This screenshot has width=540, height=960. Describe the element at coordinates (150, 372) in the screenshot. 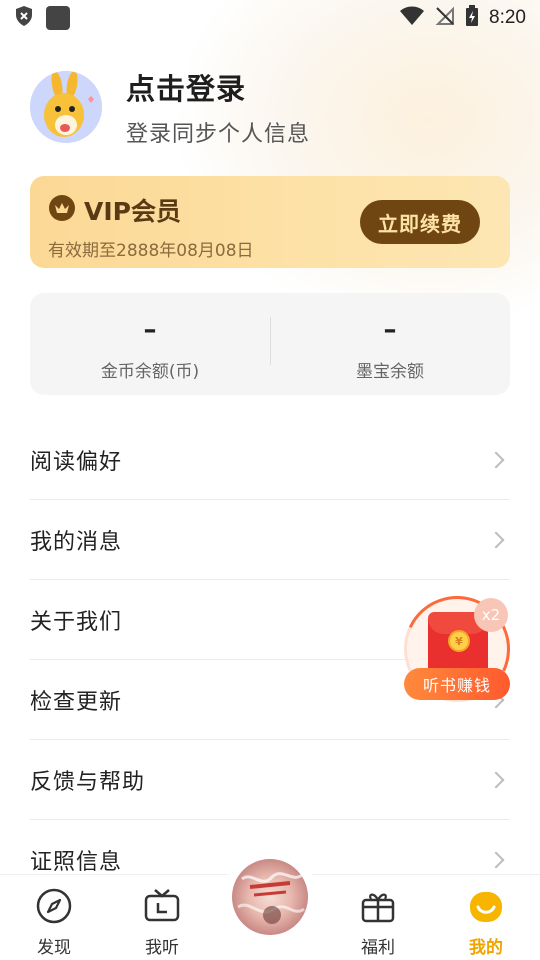

I see `coin-balance-label: 金币余额(币)` at that location.